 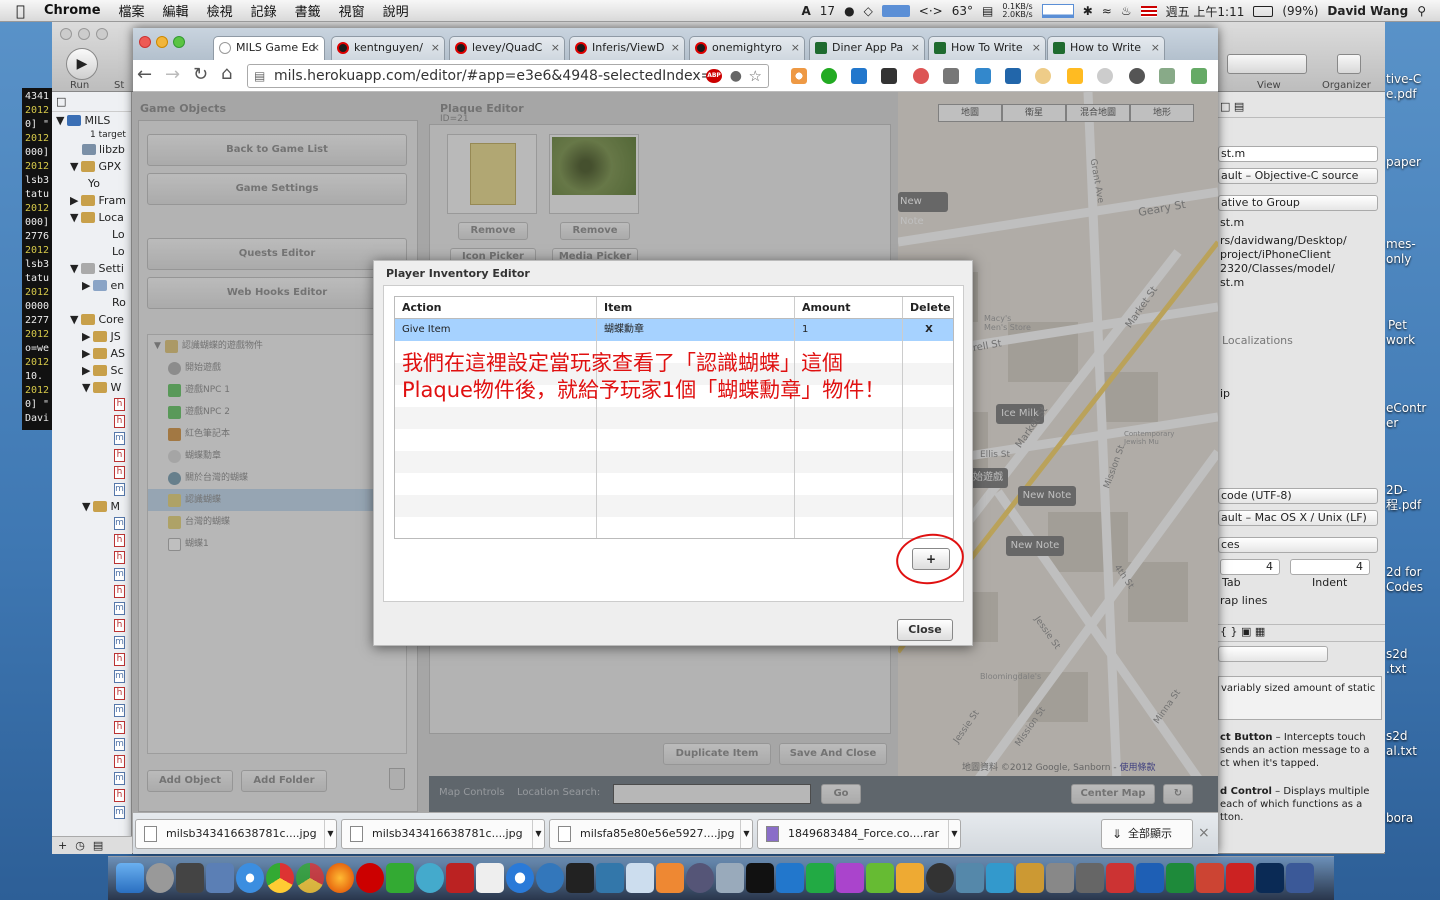 What do you see at coordinates (747, 48) in the screenshot?
I see `tab-onemightyroar: onemightyro ×` at bounding box center [747, 48].